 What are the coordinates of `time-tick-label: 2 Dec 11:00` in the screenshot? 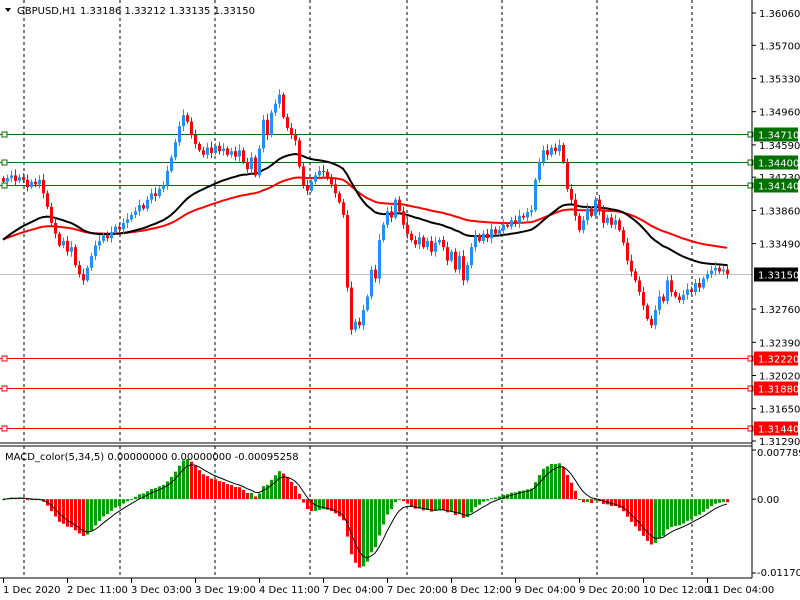 It's located at (97, 590).